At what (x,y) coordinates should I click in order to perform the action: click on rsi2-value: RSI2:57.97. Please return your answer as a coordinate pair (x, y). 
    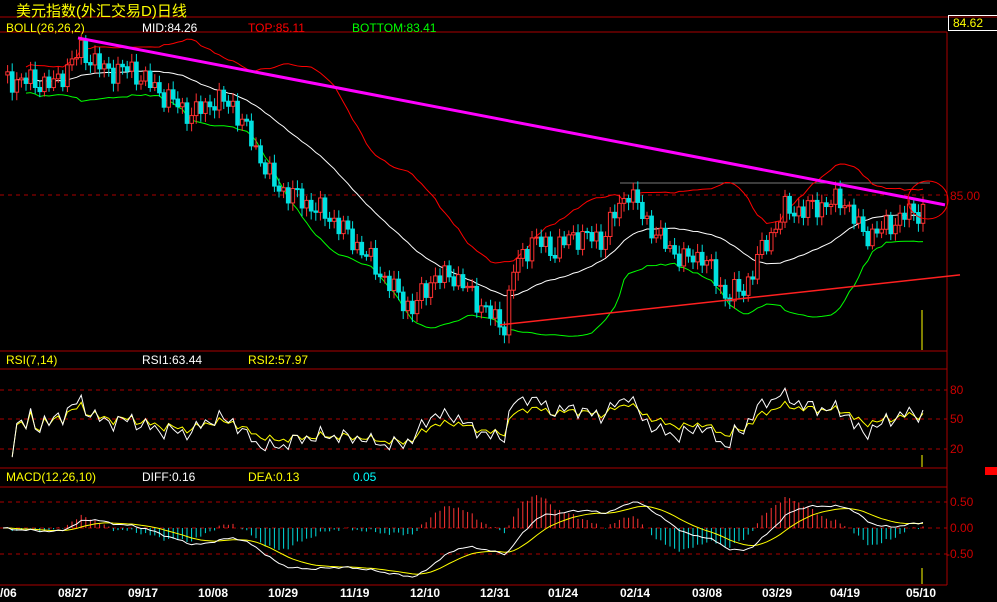
    Looking at the image, I should click on (278, 360).